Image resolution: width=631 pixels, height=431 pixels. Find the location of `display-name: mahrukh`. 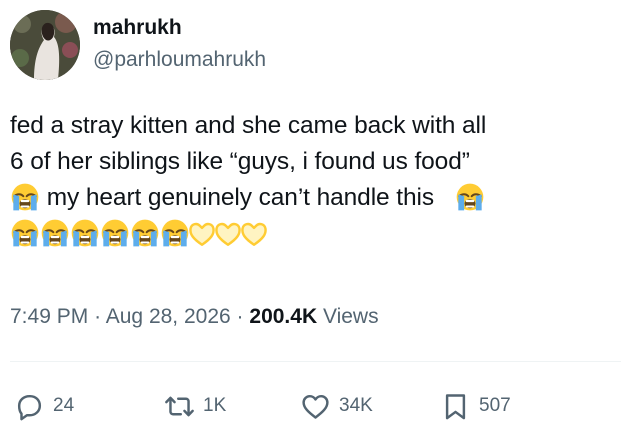

display-name: mahrukh is located at coordinates (137, 28).